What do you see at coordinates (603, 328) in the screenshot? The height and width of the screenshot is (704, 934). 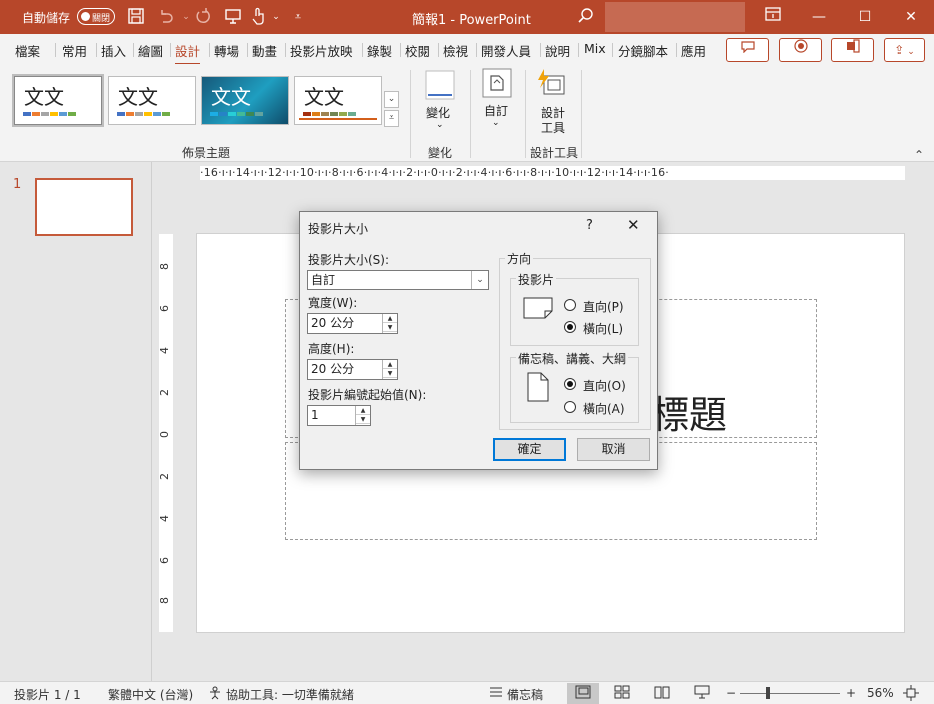 I see `slides-landscape-label: 橫向(L)` at bounding box center [603, 328].